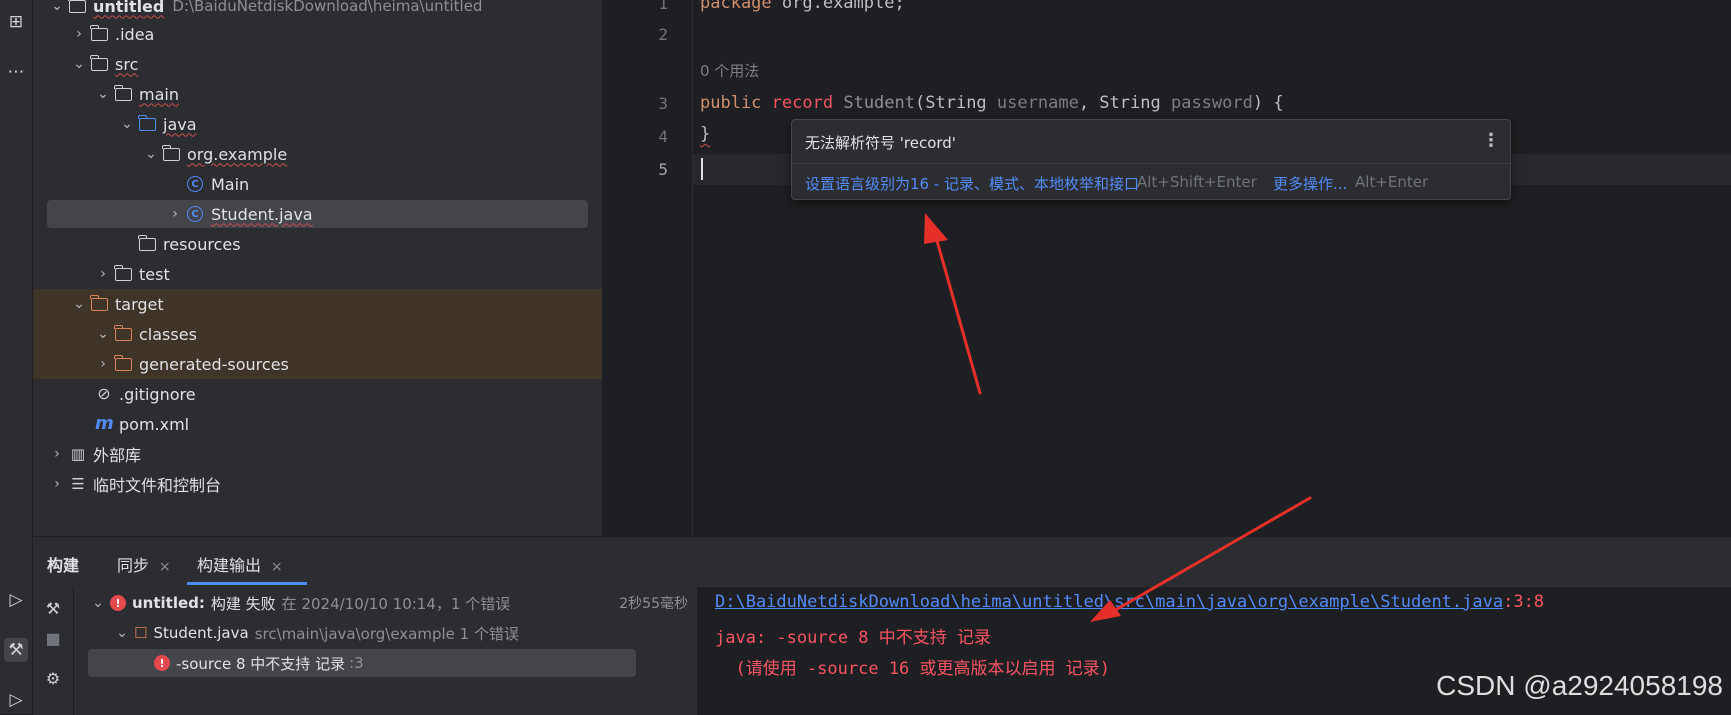 The height and width of the screenshot is (715, 1731). What do you see at coordinates (1491, 140) in the screenshot?
I see `vertical-dots-icon: ⋮` at bounding box center [1491, 140].